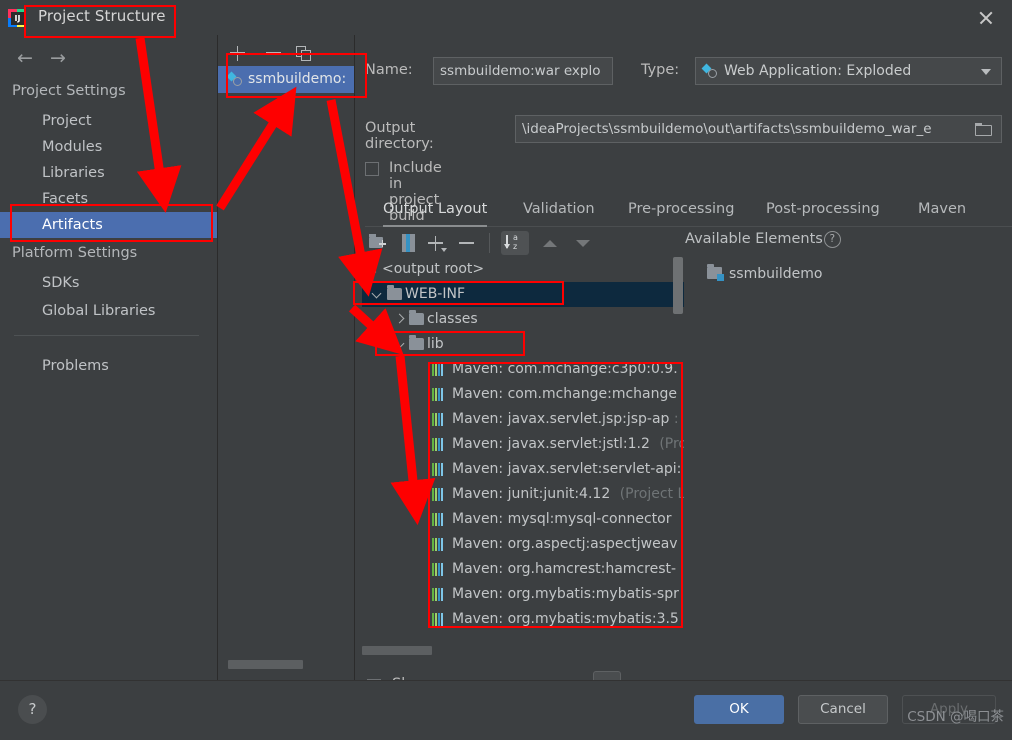 Image resolution: width=1012 pixels, height=740 pixels. What do you see at coordinates (32, 709) in the screenshot?
I see `help-button: ?` at bounding box center [32, 709].